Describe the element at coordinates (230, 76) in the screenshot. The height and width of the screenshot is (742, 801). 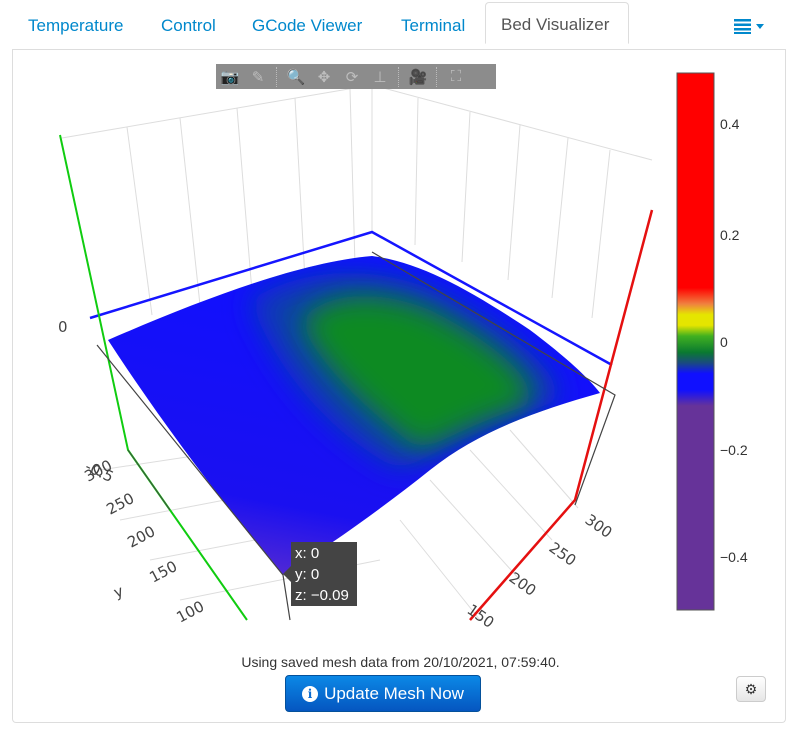
I see `camera-icon: 📷` at that location.